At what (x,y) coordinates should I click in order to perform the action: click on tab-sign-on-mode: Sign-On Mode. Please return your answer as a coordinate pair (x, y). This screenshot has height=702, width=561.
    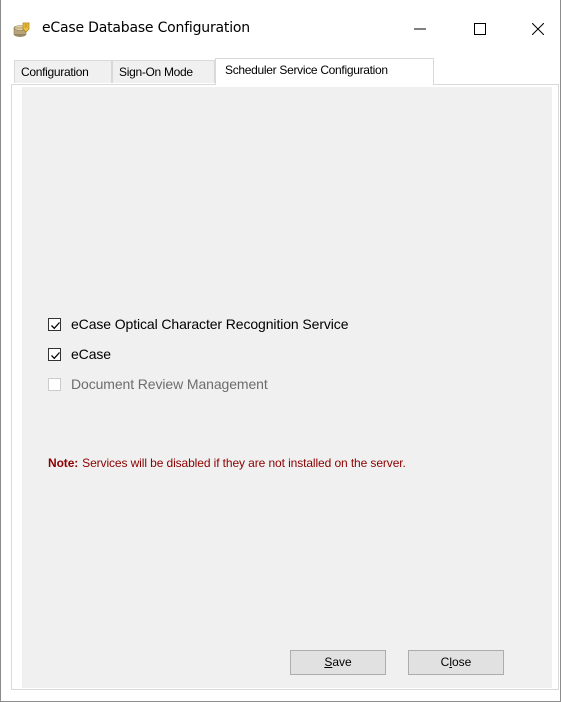
    Looking at the image, I should click on (163, 71).